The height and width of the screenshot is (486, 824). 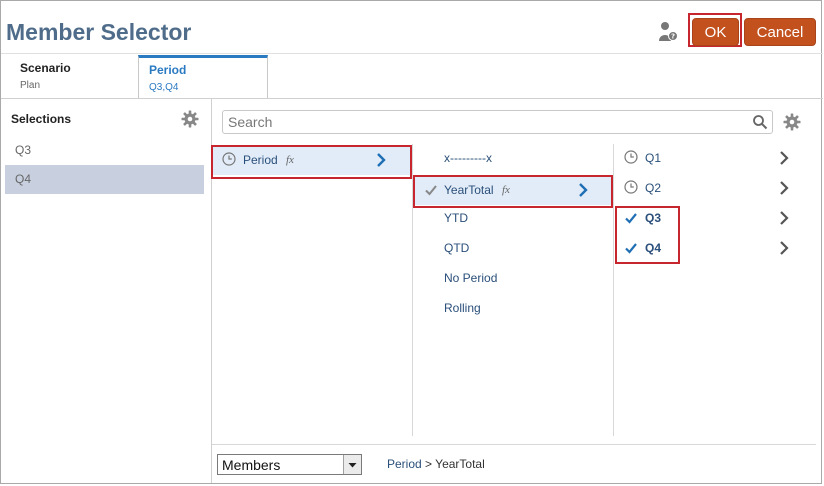 I want to click on breadcrumb: Period > YearTotal, so click(x=436, y=464).